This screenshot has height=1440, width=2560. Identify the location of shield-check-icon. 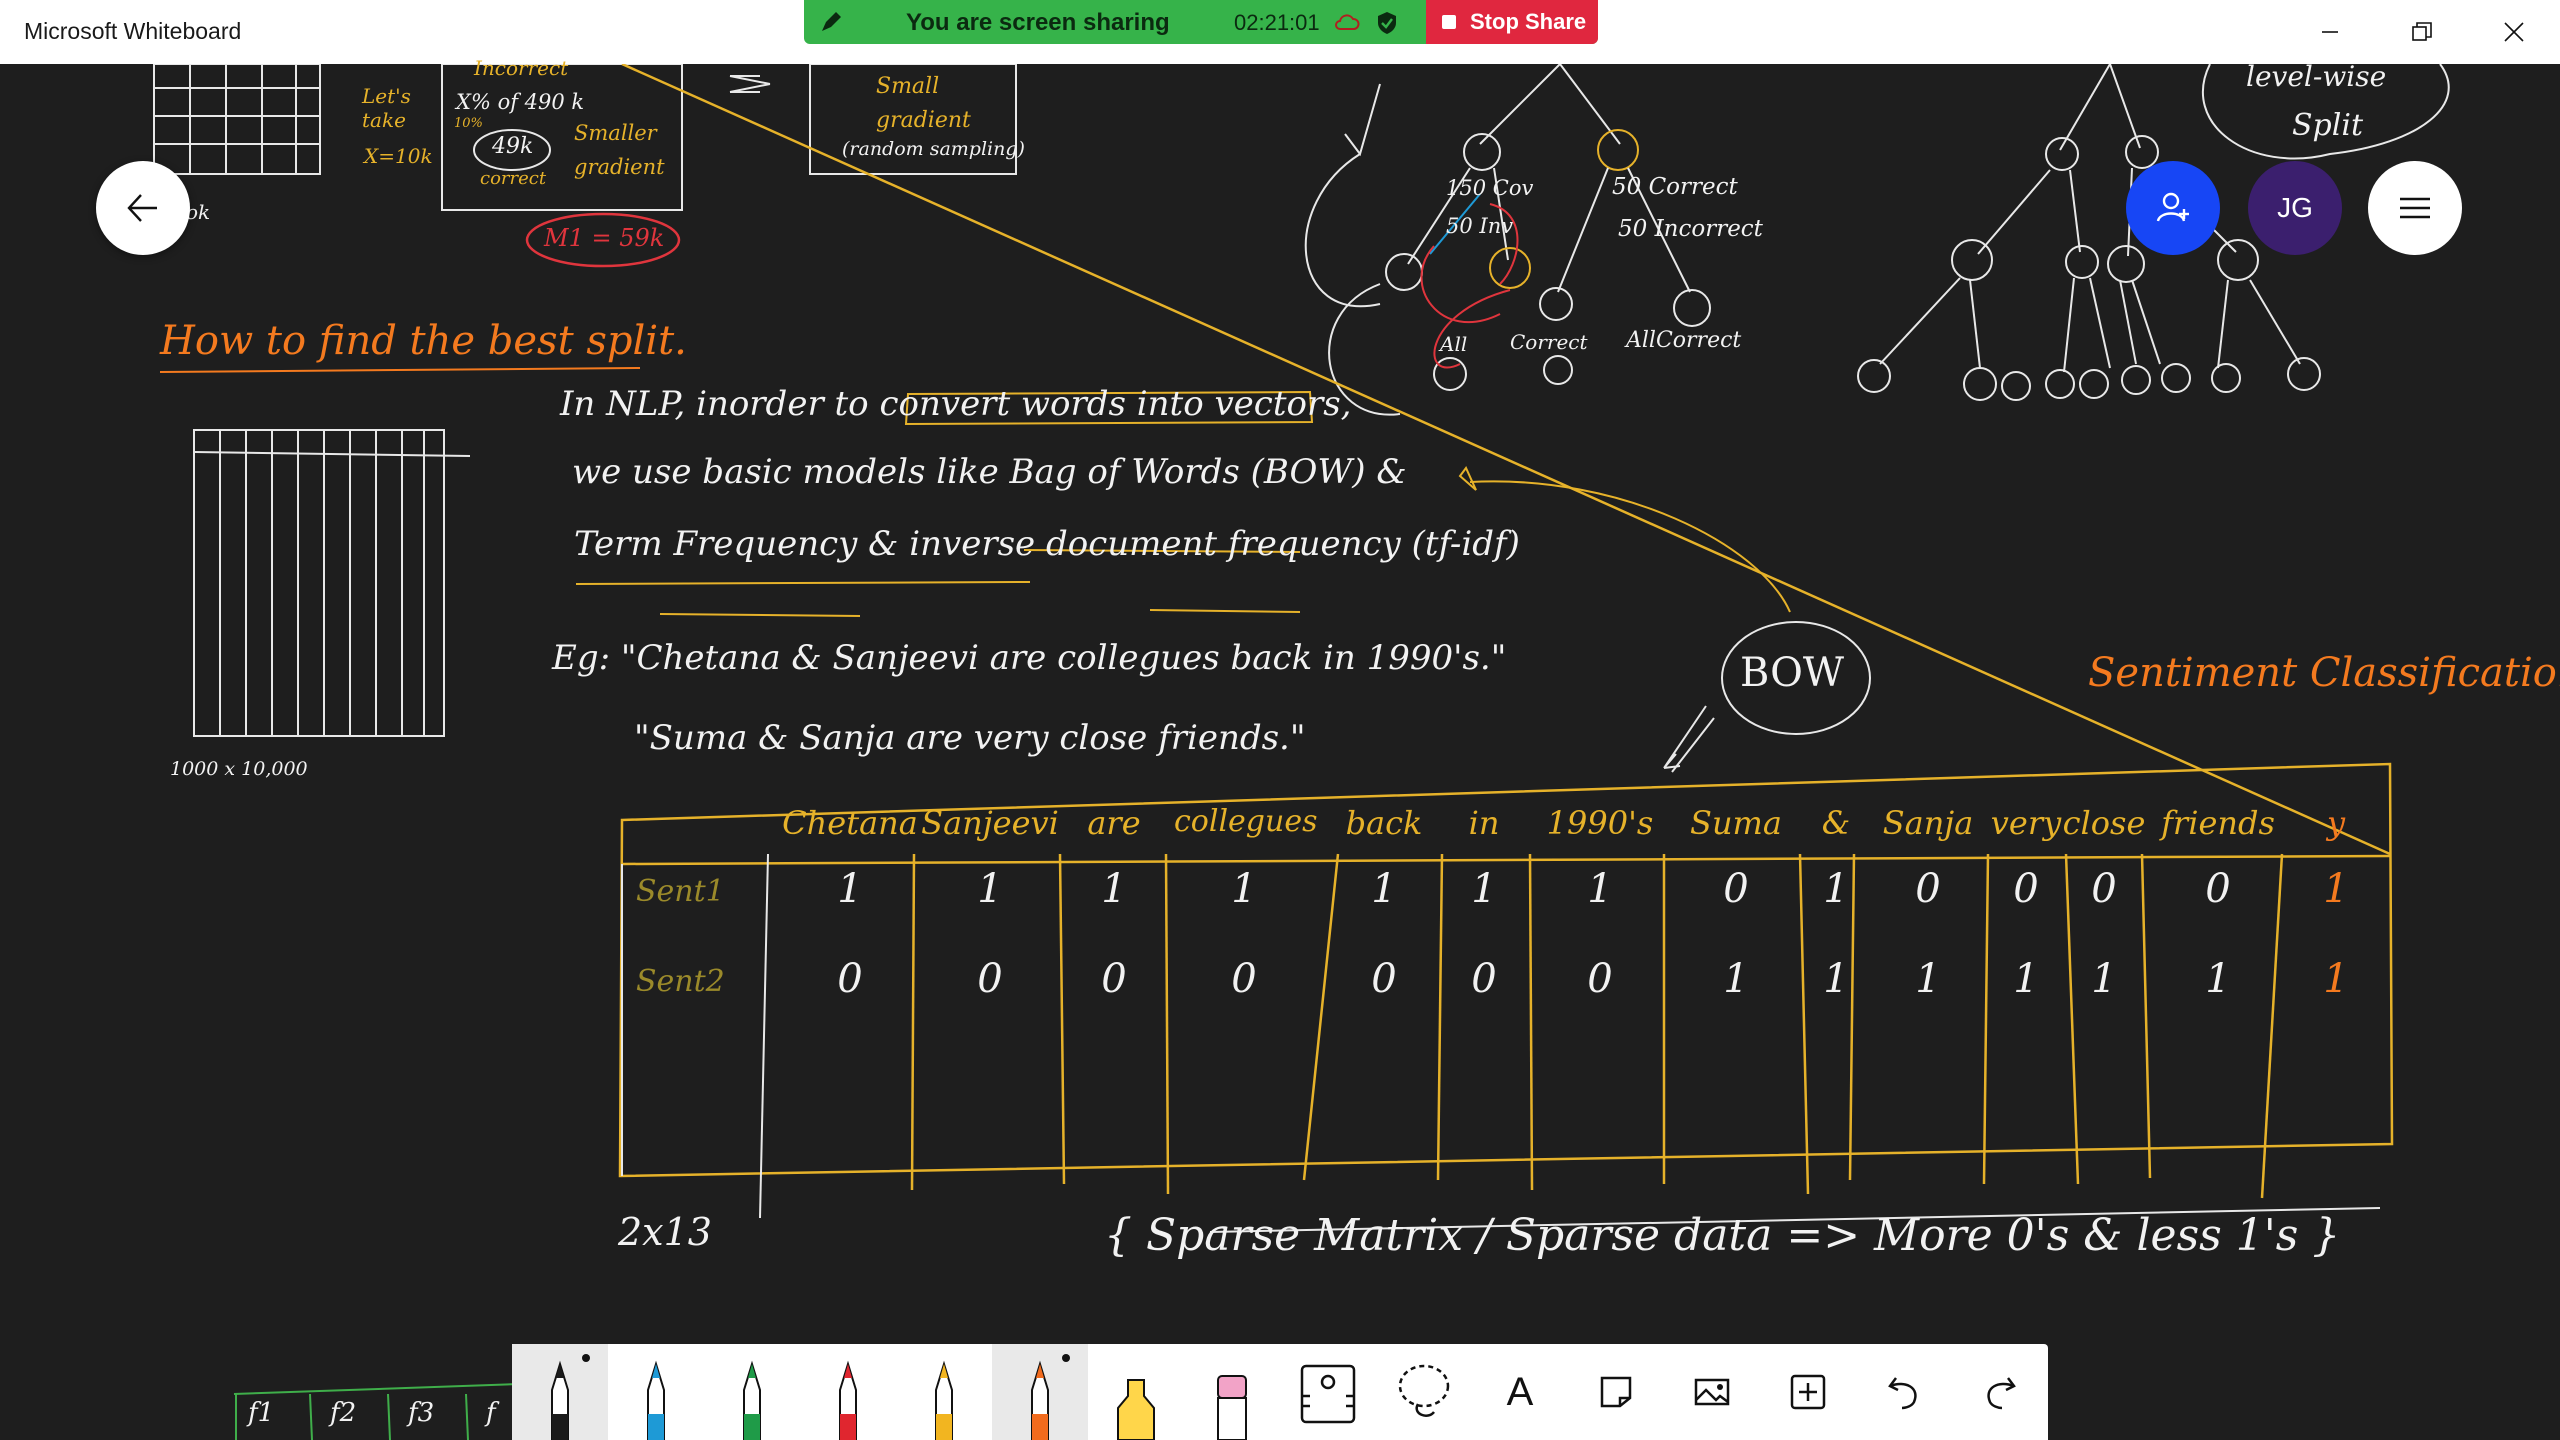
(1387, 23).